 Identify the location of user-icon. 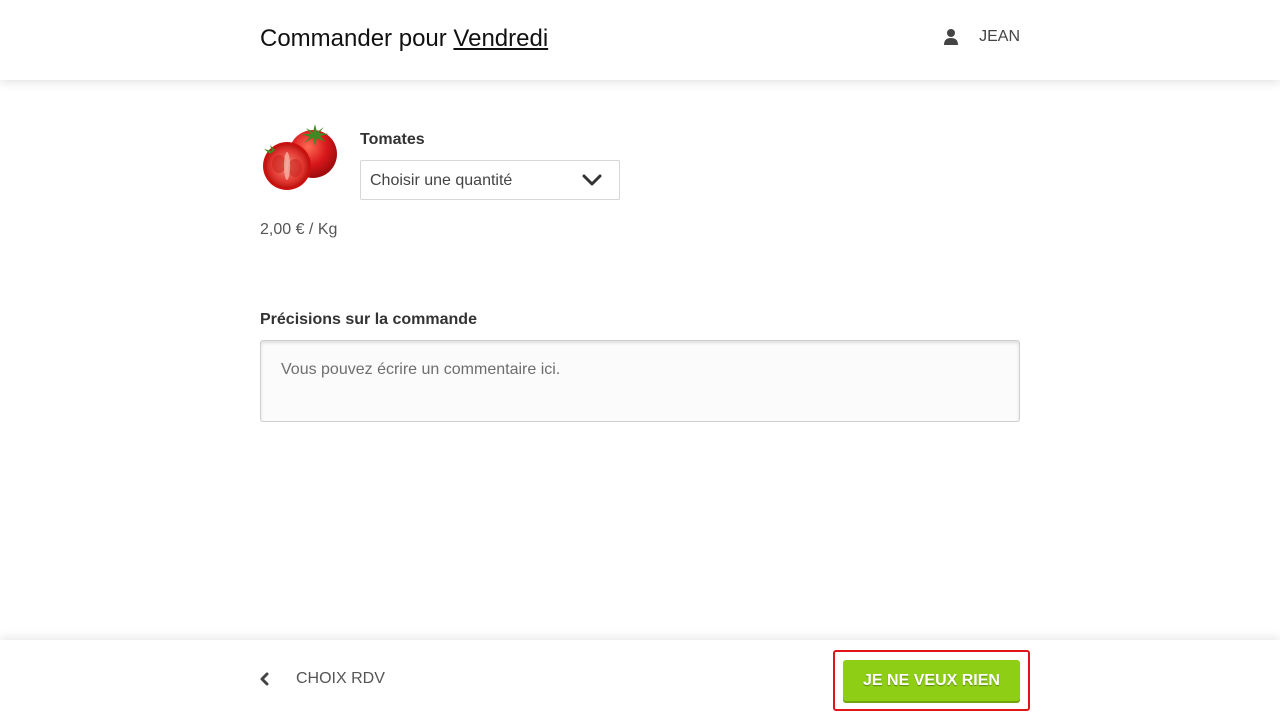
(951, 37).